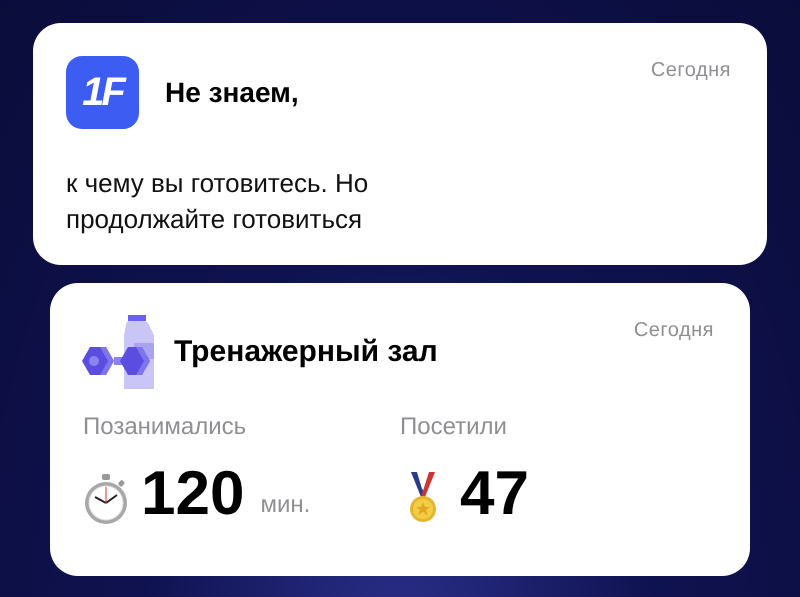 The image size is (800, 597). I want to click on medal-icon, so click(423, 498).